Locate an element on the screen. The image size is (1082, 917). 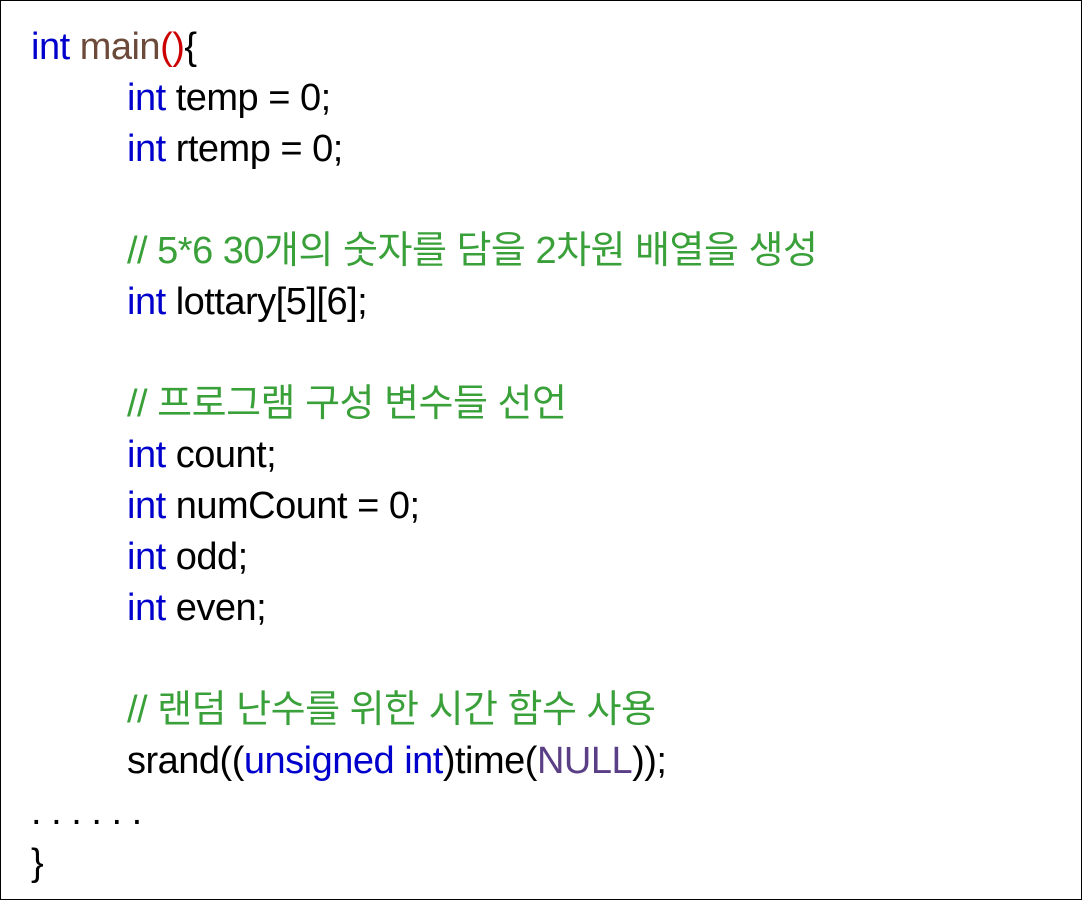
code-line-count: int count; is located at coordinates (424, 455).